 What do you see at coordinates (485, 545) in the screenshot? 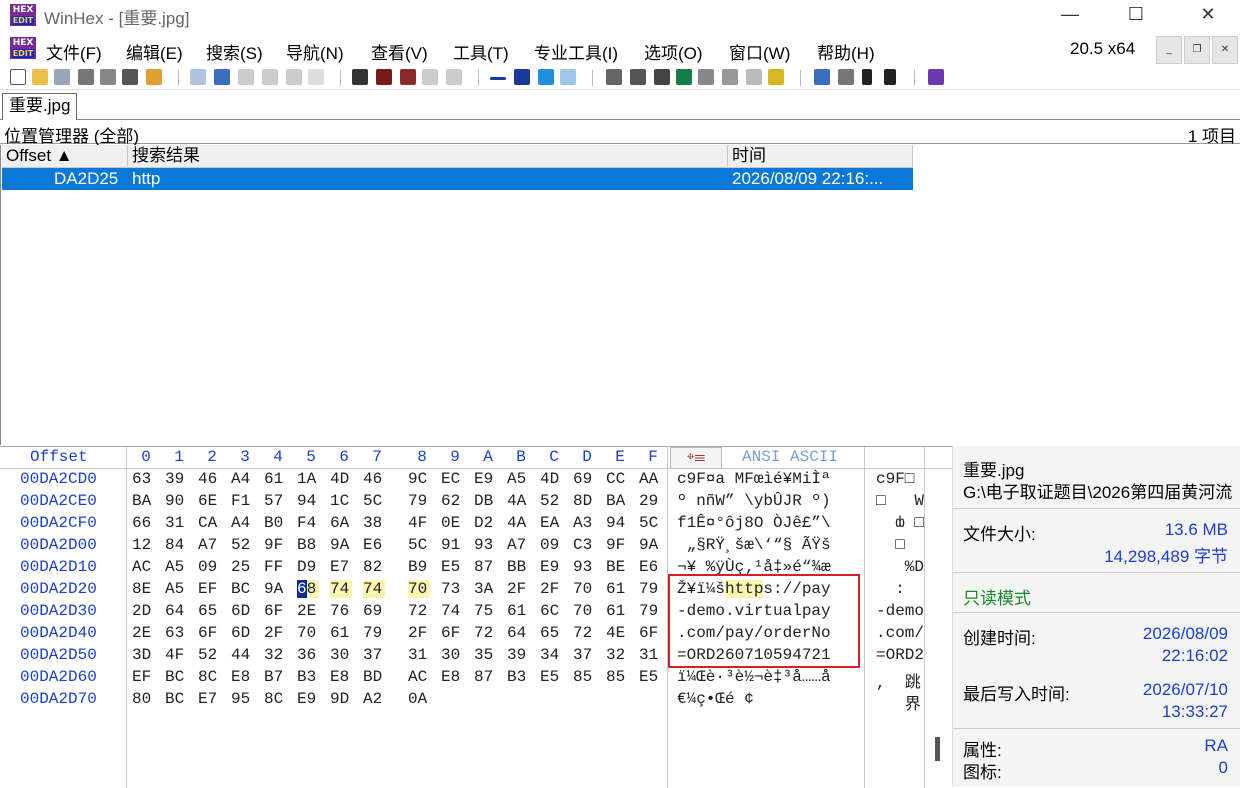
I see `hex-byte: 93` at bounding box center [485, 545].